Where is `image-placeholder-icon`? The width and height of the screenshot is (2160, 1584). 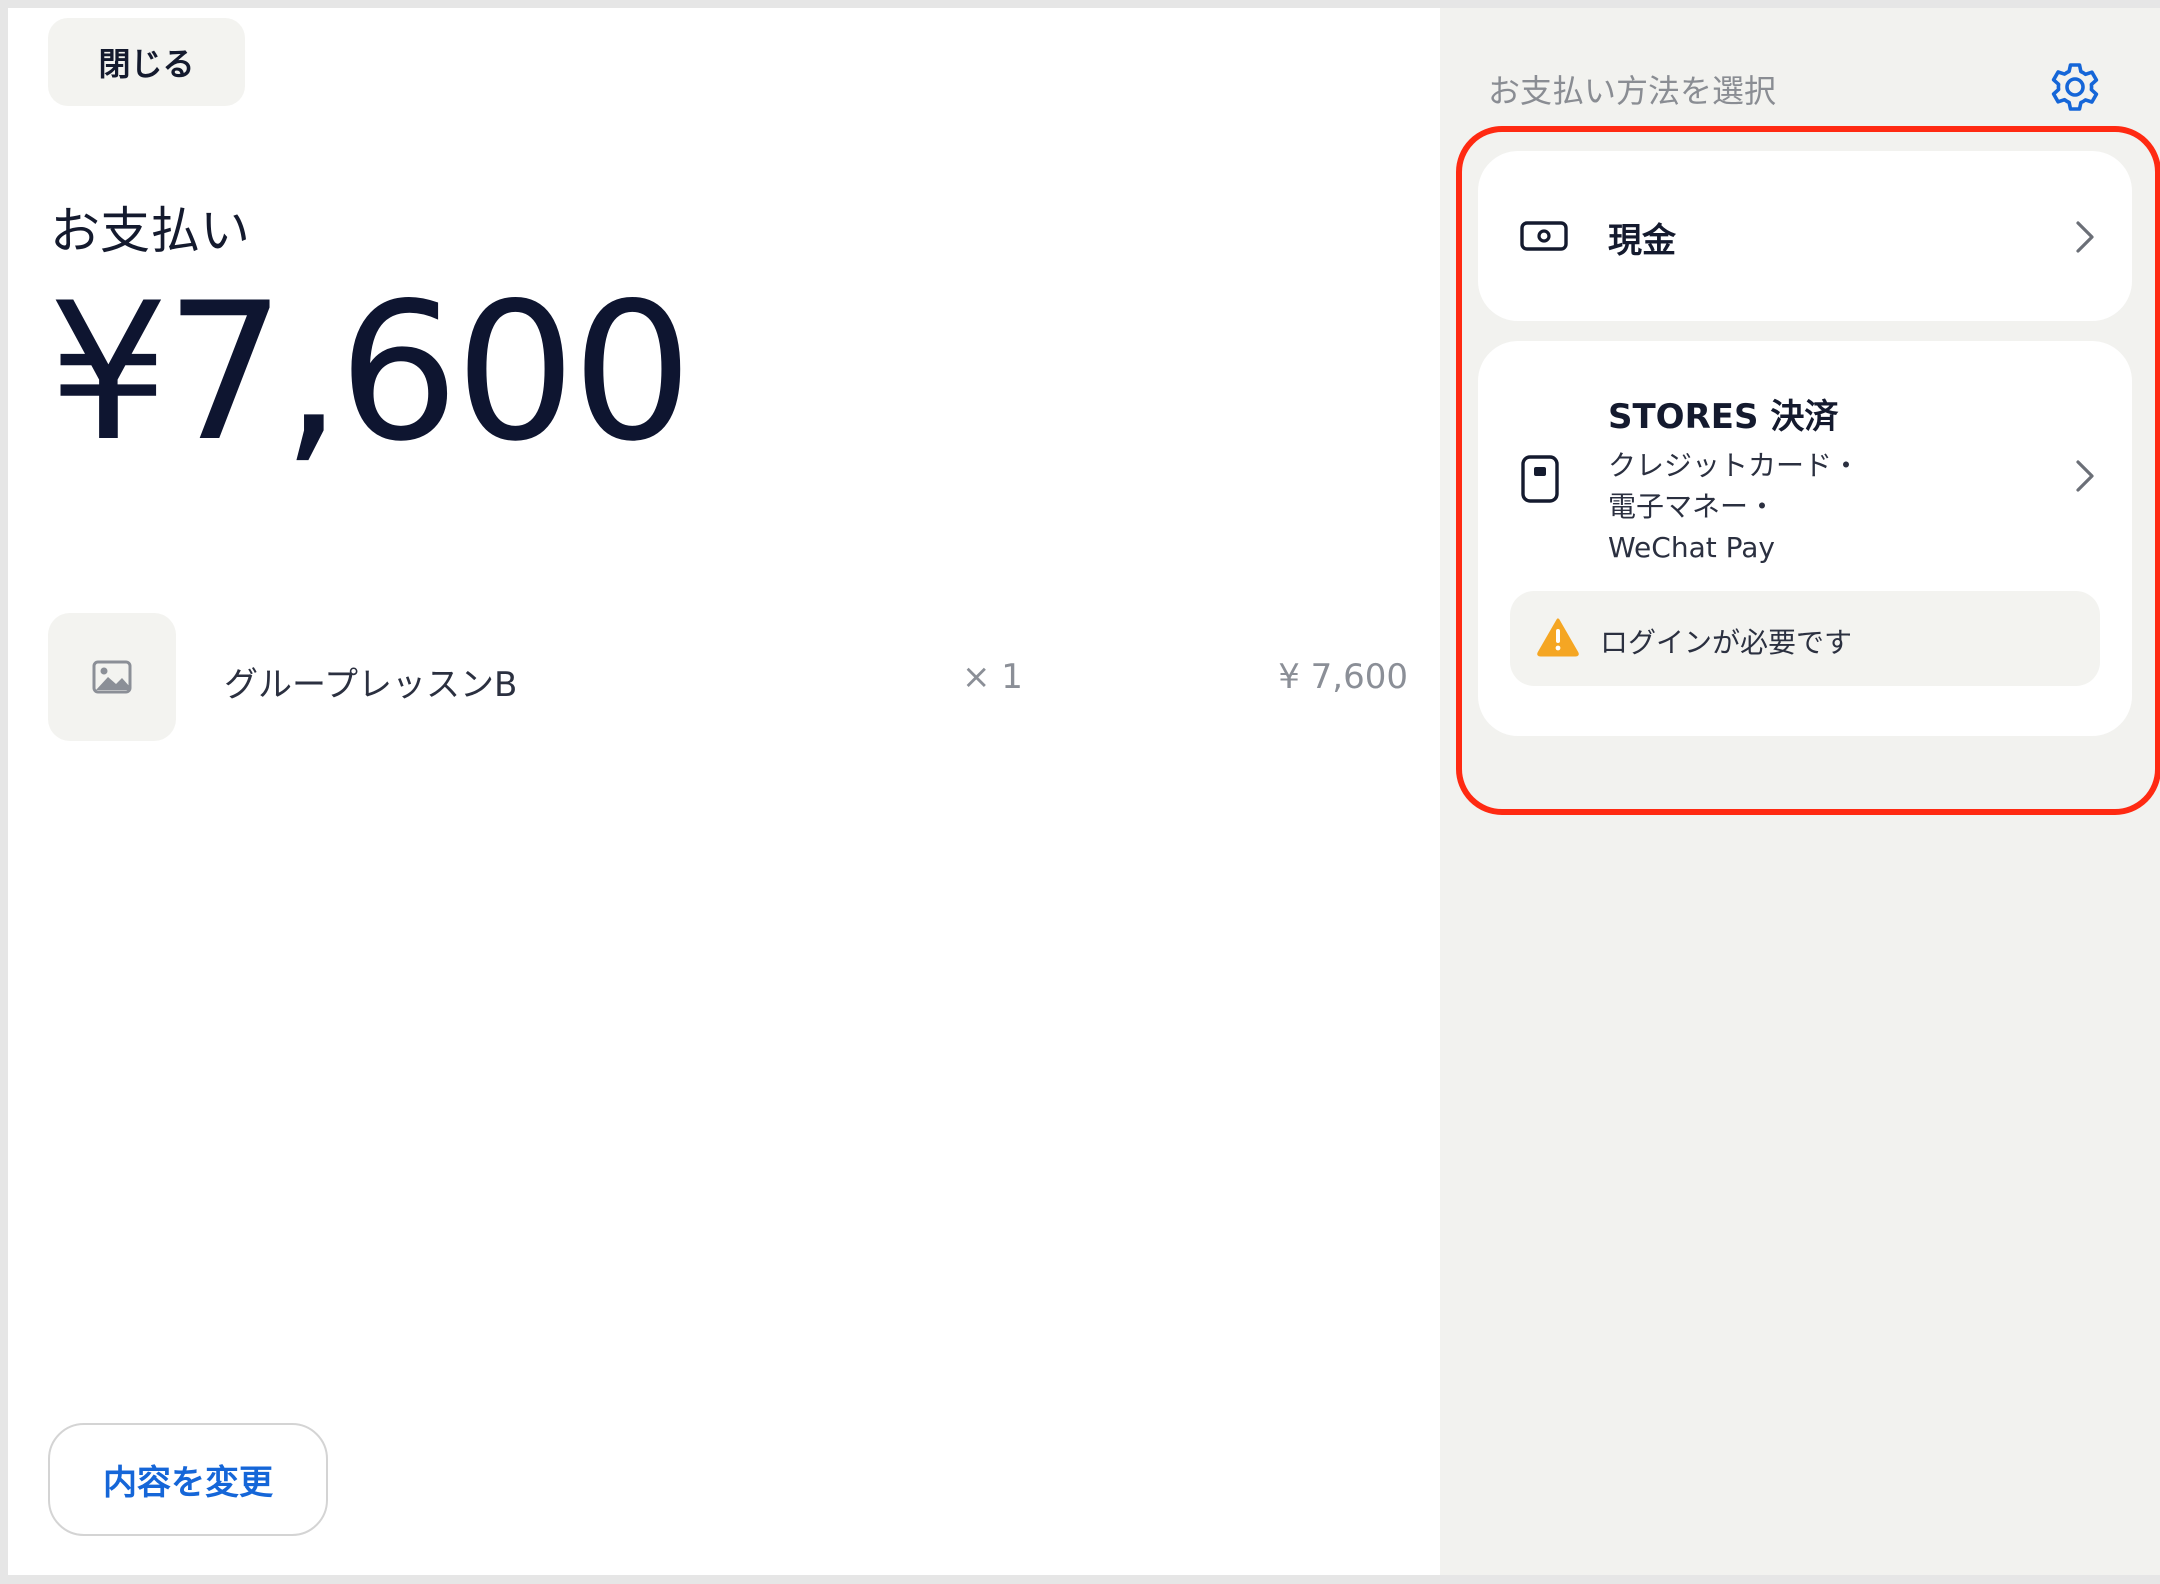 image-placeholder-icon is located at coordinates (112, 677).